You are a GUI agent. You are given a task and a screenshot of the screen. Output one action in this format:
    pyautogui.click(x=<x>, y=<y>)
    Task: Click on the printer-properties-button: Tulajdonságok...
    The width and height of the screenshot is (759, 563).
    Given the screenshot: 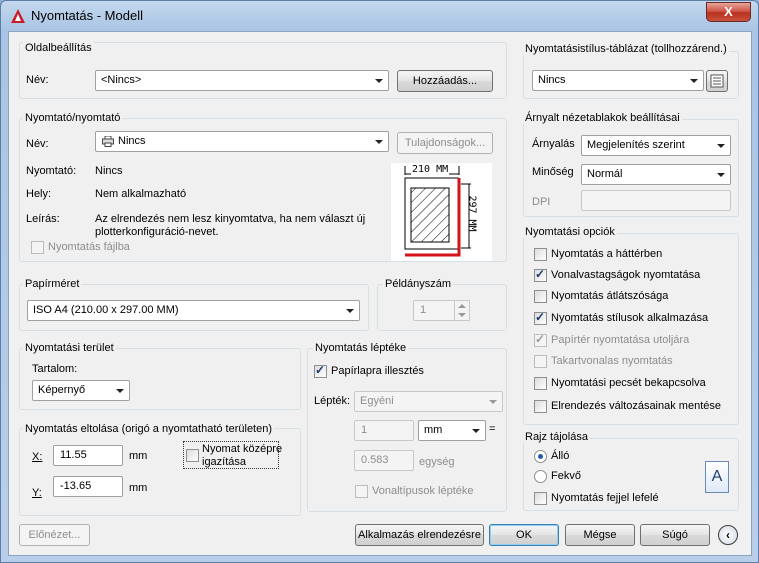 What is the action you would take?
    pyautogui.click(x=445, y=143)
    